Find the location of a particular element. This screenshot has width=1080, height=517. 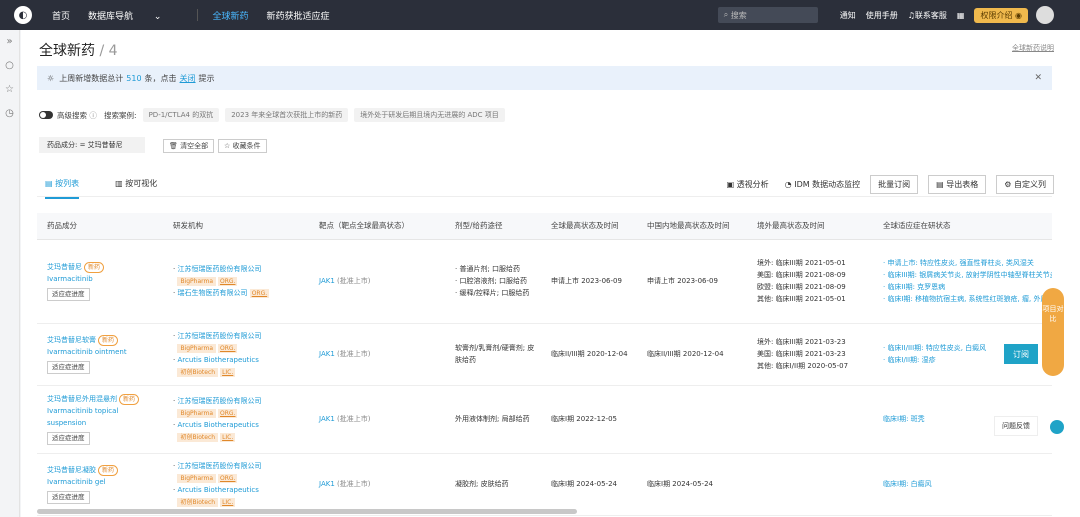

star-icon: ☆ is located at coordinates (9, 93).